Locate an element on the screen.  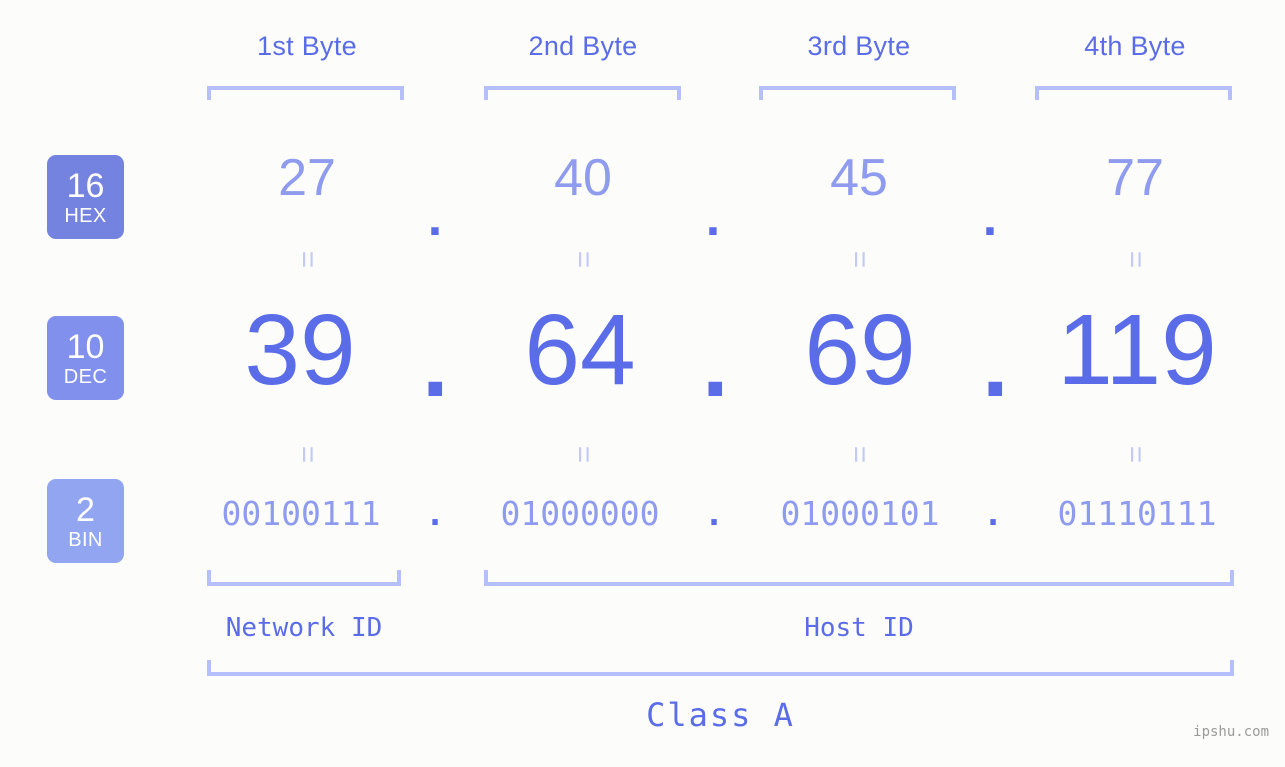
host-id-bracket is located at coordinates (859, 578).